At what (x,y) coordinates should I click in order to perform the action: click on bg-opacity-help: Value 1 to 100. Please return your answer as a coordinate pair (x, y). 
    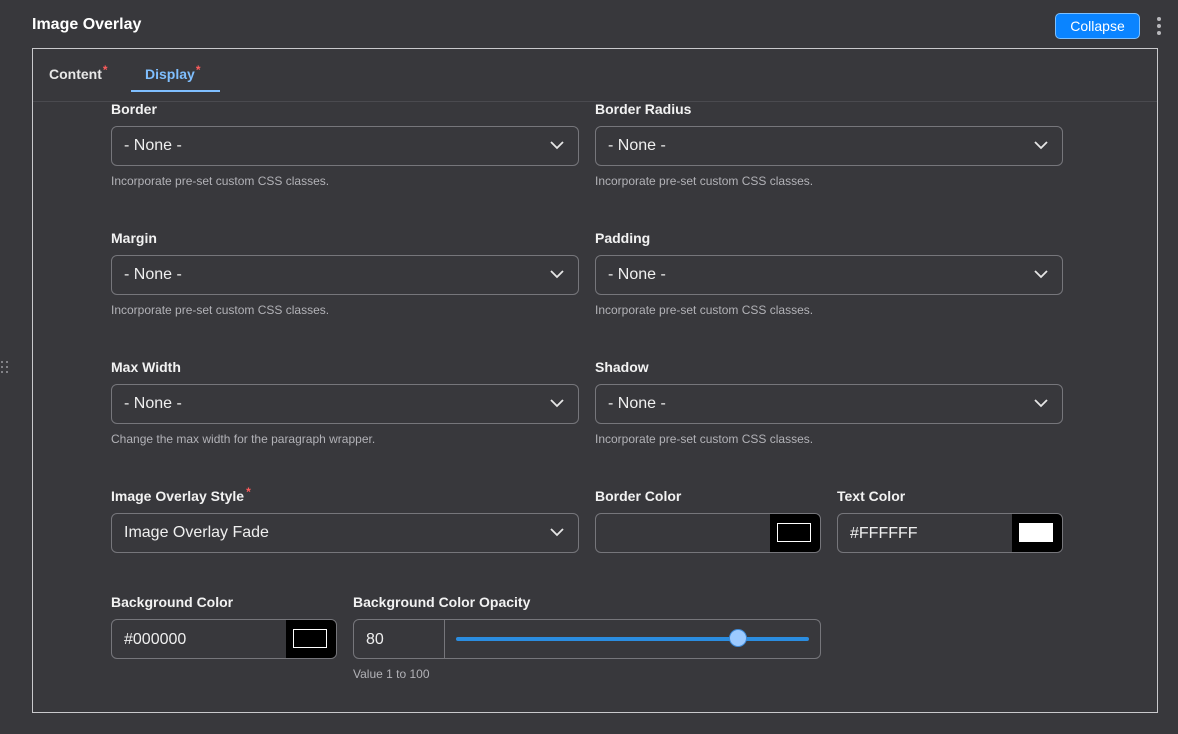
    Looking at the image, I should click on (391, 674).